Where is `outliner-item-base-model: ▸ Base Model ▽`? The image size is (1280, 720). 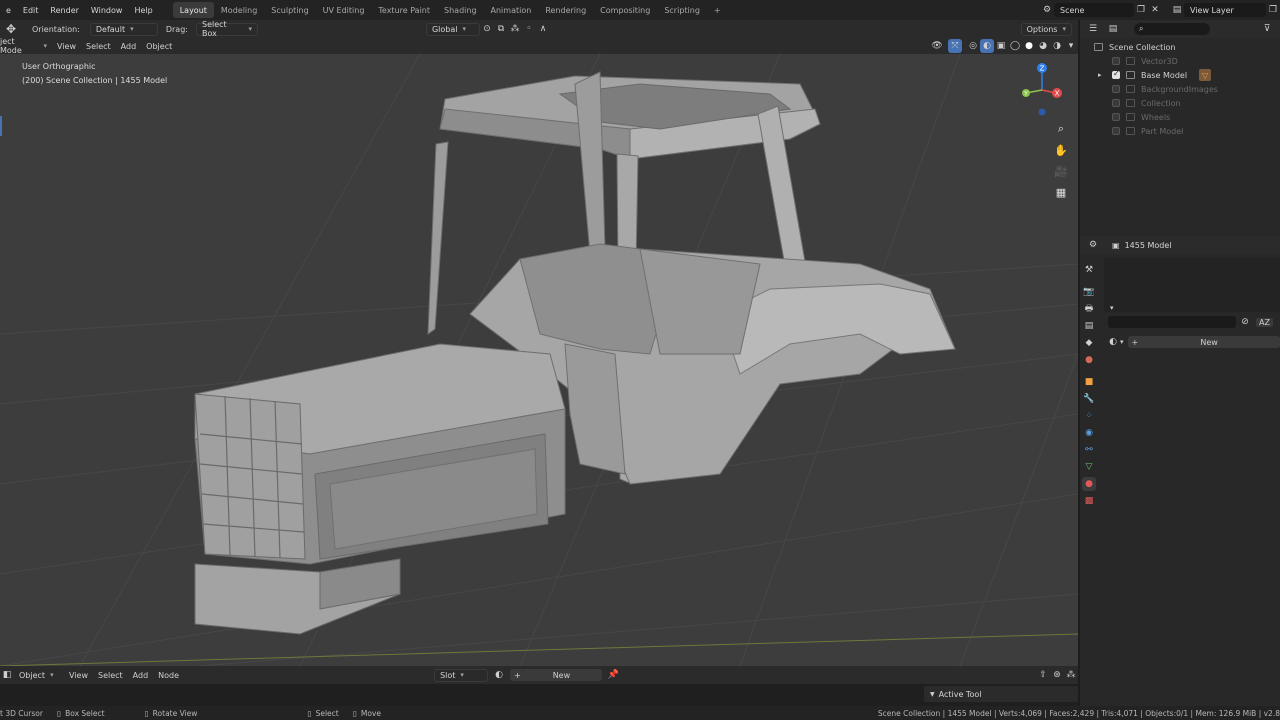 outliner-item-base-model: ▸ Base Model ▽ is located at coordinates (1187, 75).